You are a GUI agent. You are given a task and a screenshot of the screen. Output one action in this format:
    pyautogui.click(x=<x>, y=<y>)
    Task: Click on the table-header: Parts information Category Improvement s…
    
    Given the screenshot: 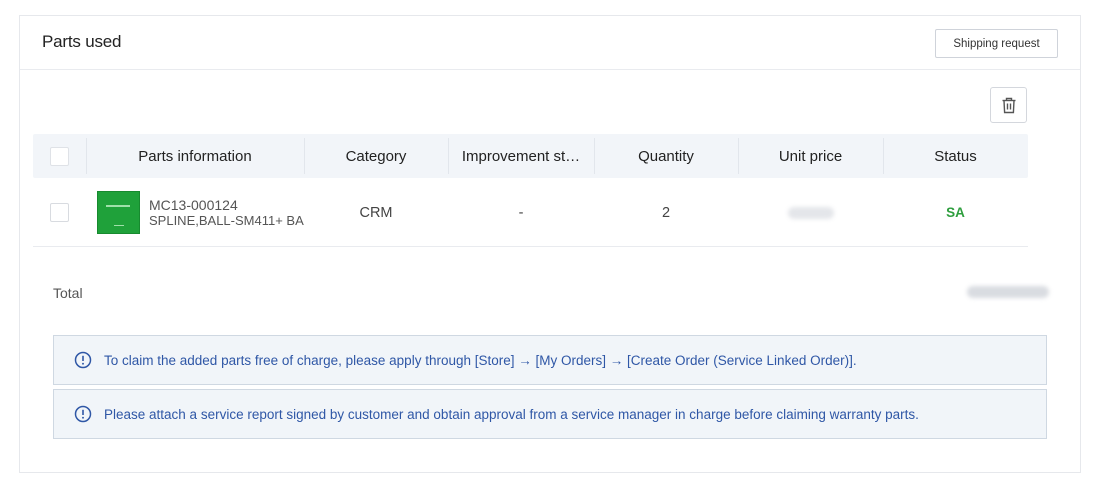 What is the action you would take?
    pyautogui.click(x=530, y=156)
    